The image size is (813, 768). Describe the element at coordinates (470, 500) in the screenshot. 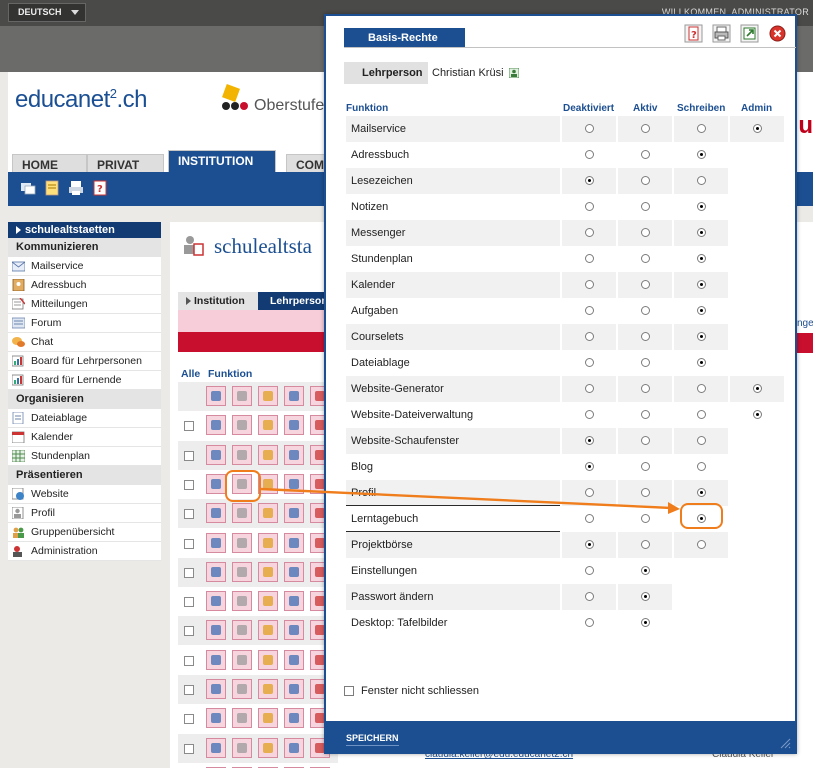

I see `annotation-arrow` at that location.